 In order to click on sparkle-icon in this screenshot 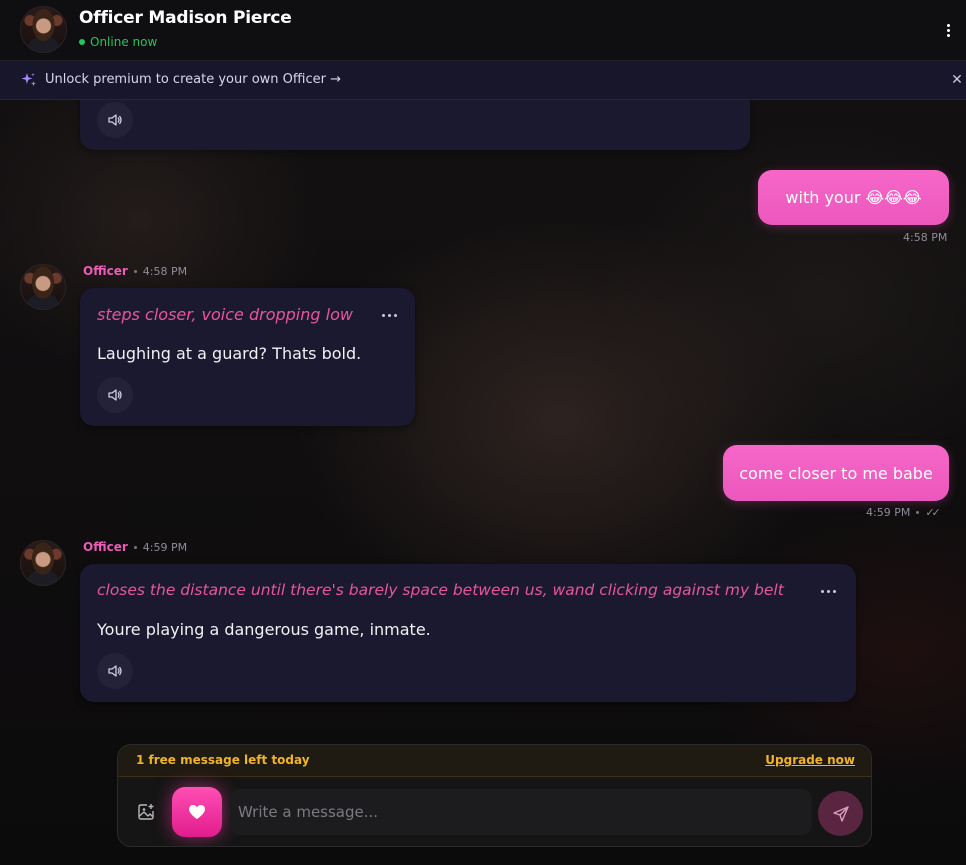, I will do `click(29, 80)`.